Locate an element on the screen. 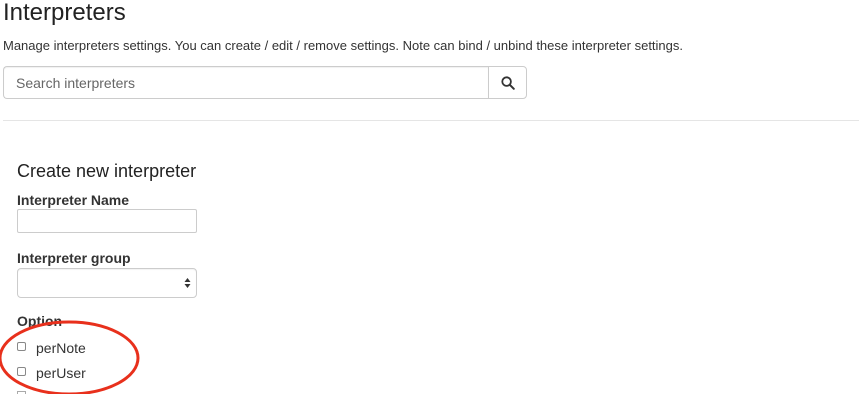 The image size is (859, 394). pernote-label: perNote is located at coordinates (61, 348).